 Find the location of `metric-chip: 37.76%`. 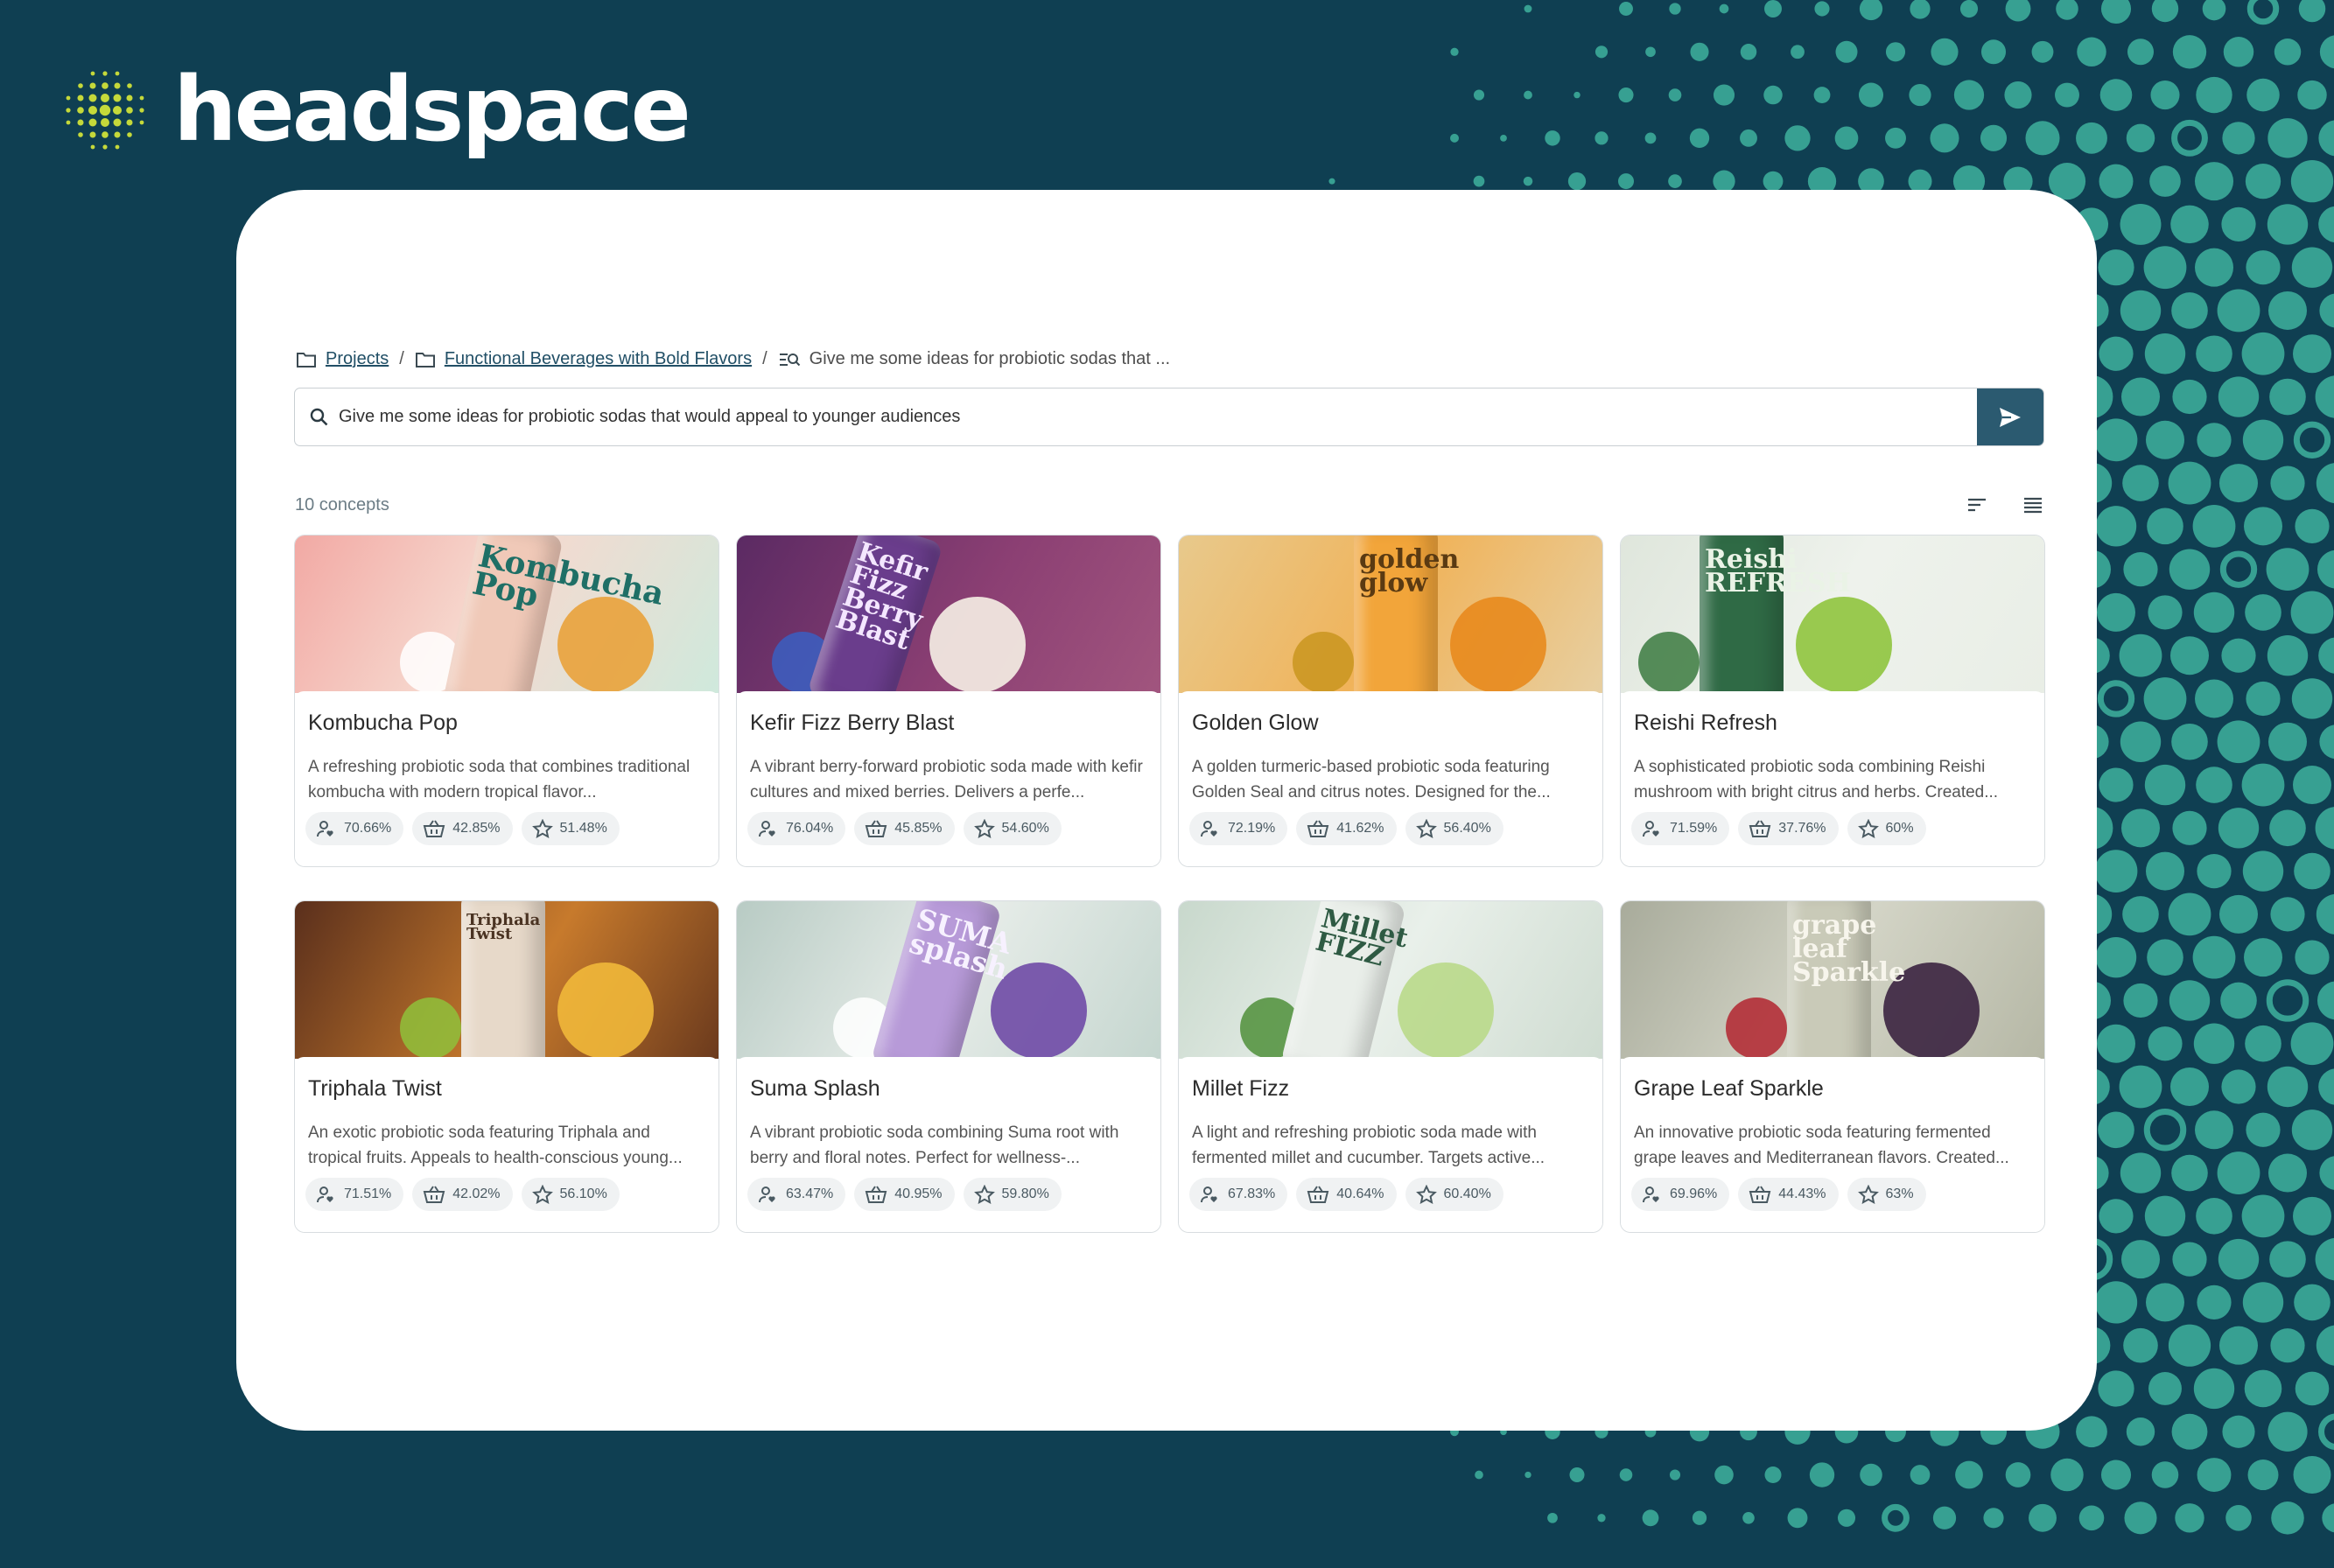

metric-chip: 37.76% is located at coordinates (1788, 828).